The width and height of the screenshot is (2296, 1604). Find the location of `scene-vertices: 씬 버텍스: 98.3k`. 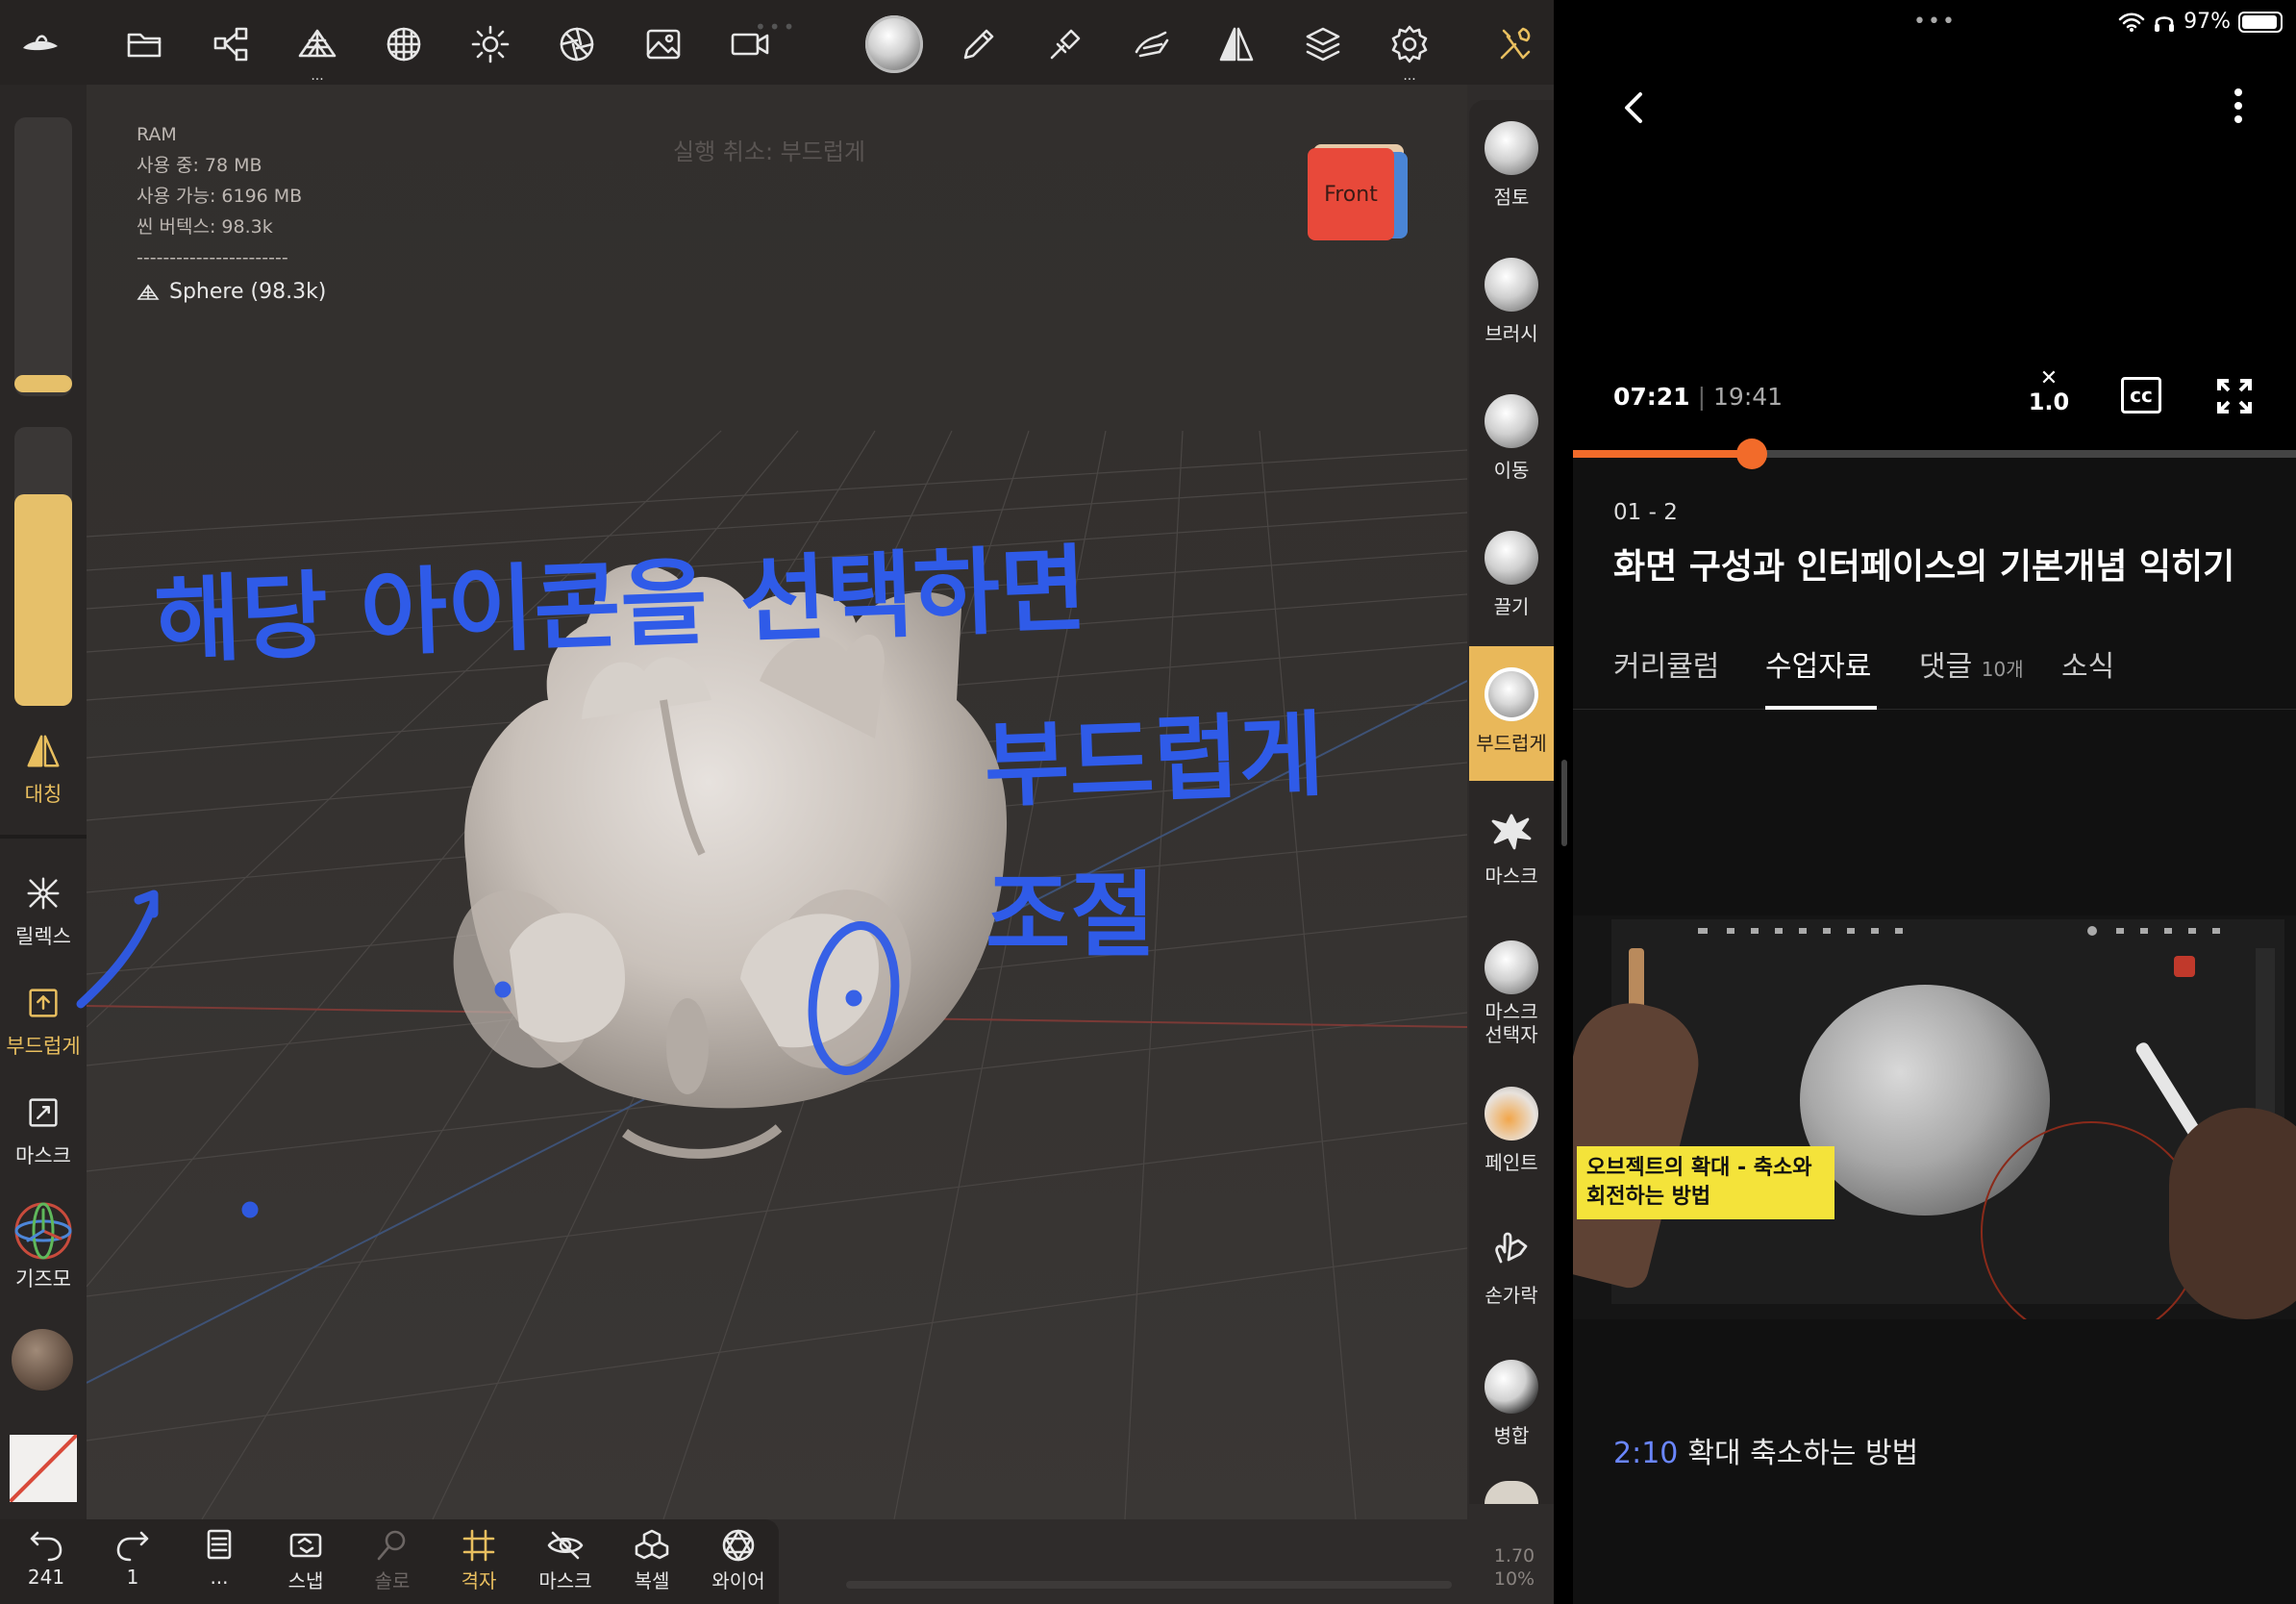

scene-vertices: 씬 버텍스: 98.3k is located at coordinates (205, 227).